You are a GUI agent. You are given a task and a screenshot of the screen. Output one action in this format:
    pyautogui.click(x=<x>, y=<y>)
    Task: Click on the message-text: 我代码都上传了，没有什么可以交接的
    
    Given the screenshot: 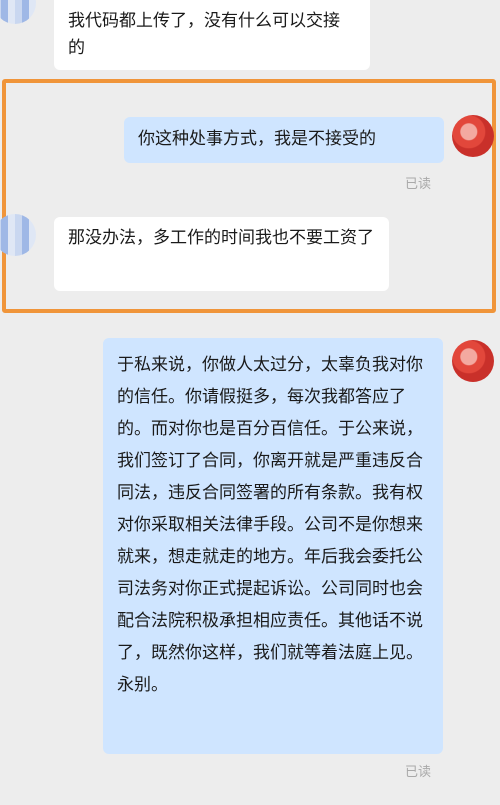 What is the action you would take?
    pyautogui.click(x=204, y=34)
    